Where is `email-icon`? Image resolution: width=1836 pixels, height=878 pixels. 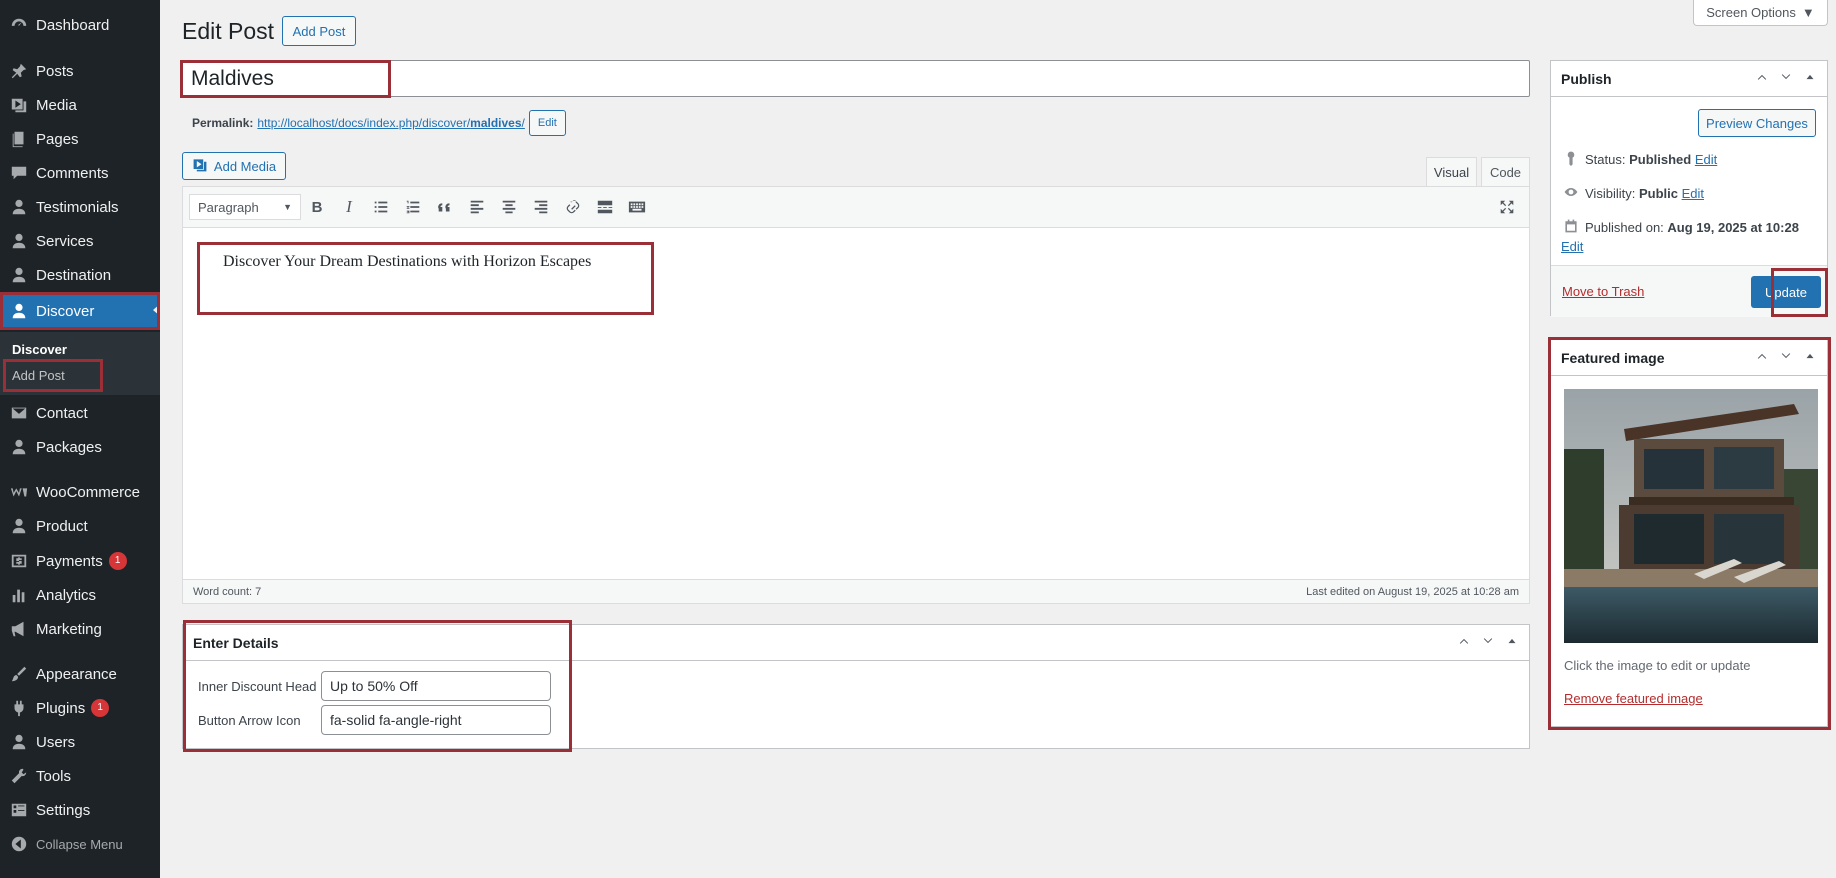 email-icon is located at coordinates (19, 413).